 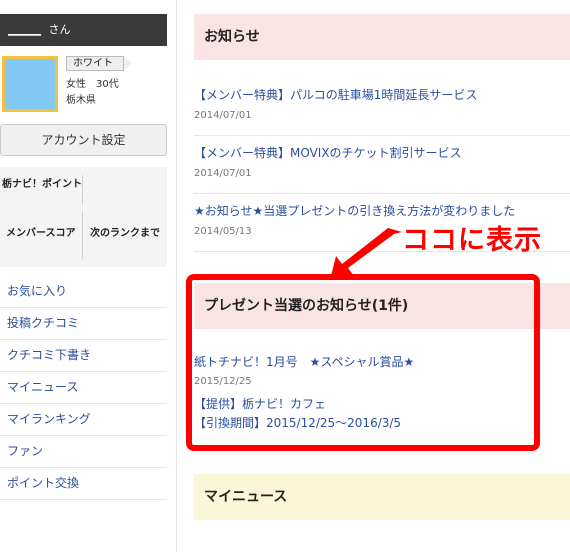 I want to click on sidebar-item-point-exchange: ポイント交換, so click(x=83, y=484).